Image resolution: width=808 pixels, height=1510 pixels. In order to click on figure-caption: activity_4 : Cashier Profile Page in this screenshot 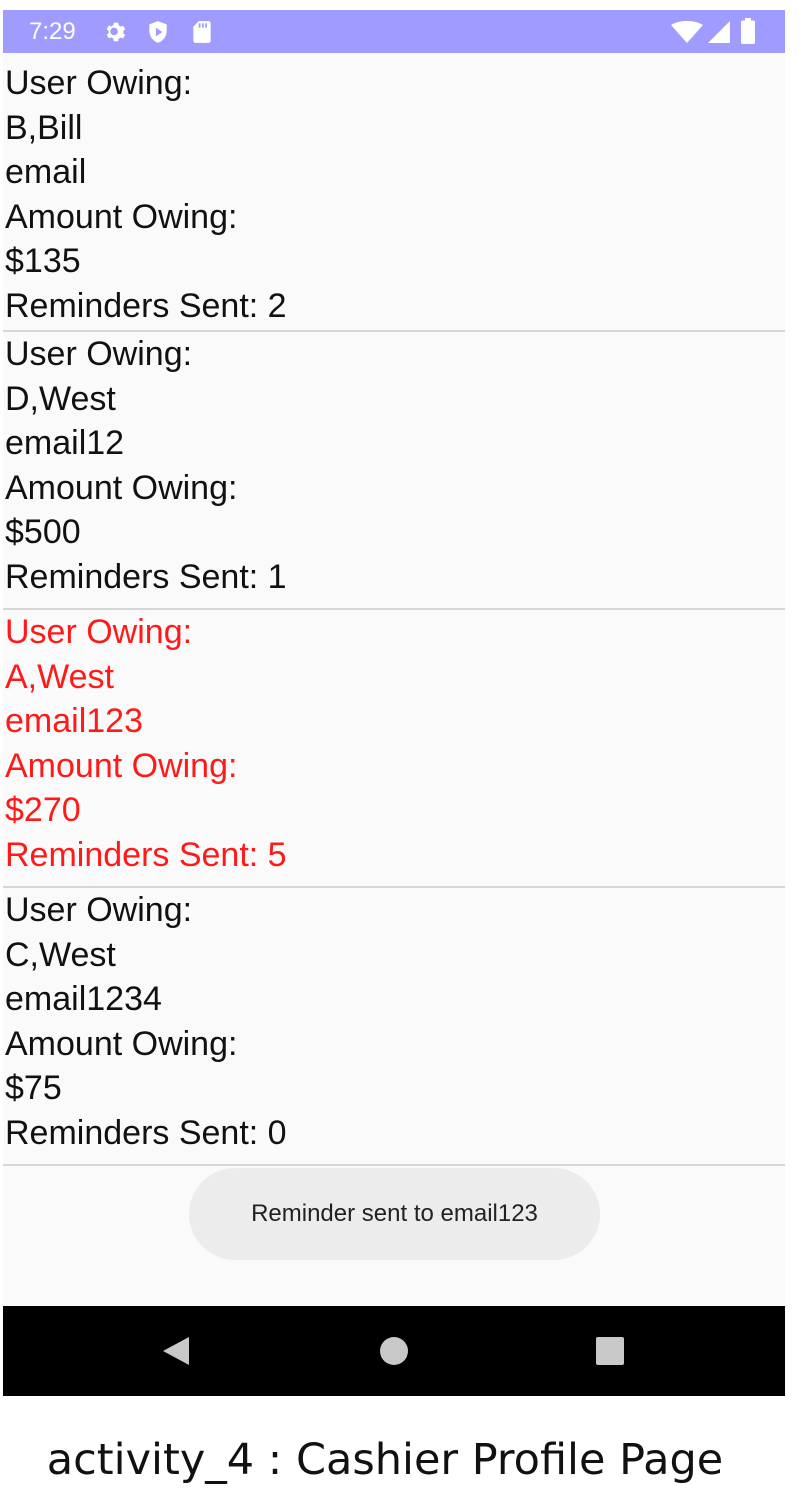, I will do `click(385, 1460)`.